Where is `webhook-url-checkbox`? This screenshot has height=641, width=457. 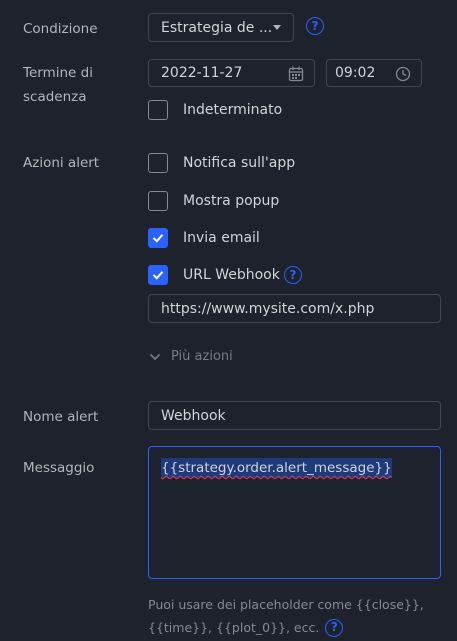
webhook-url-checkbox is located at coordinates (158, 275).